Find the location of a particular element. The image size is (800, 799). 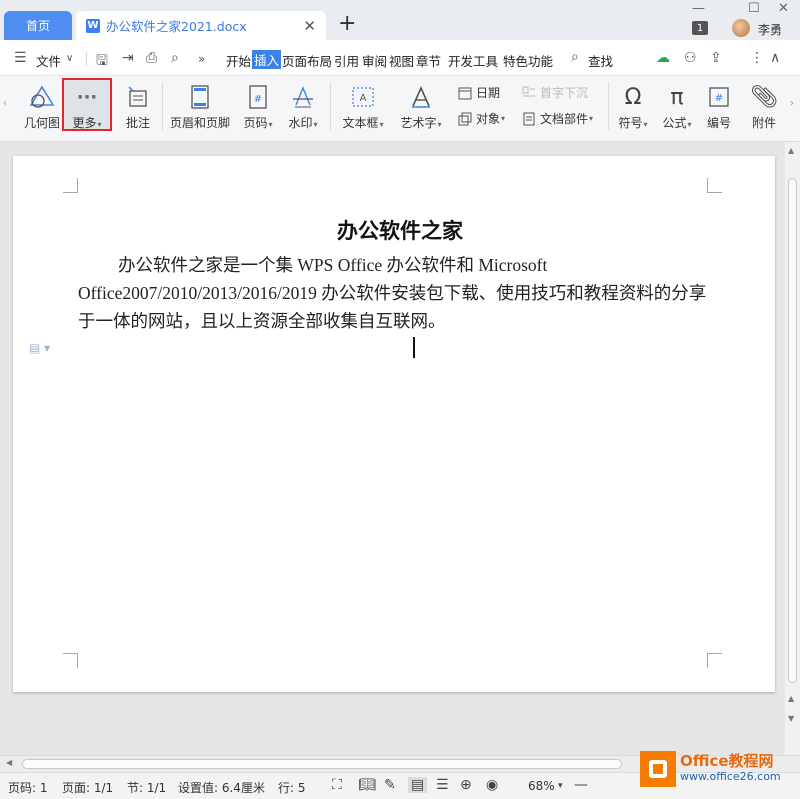

more-label: 更多 is located at coordinates (84, 123).